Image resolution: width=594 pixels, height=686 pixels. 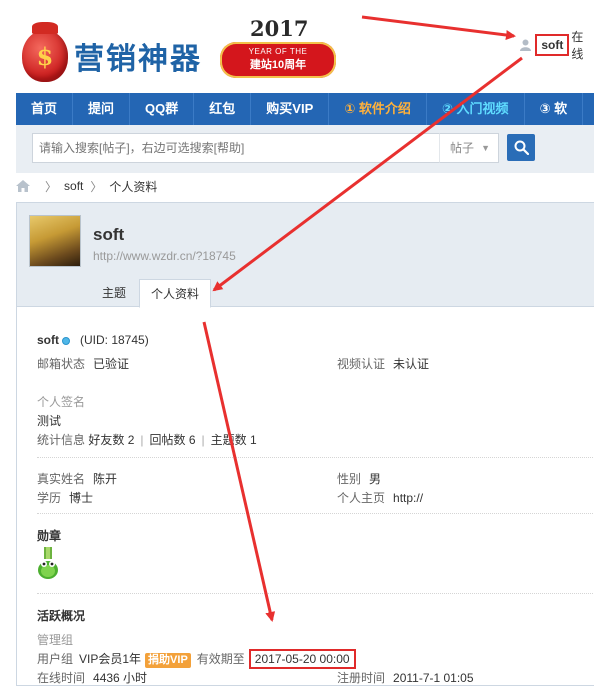 I want to click on nav-item-intro-video: ② 入门视频, so click(x=476, y=109).